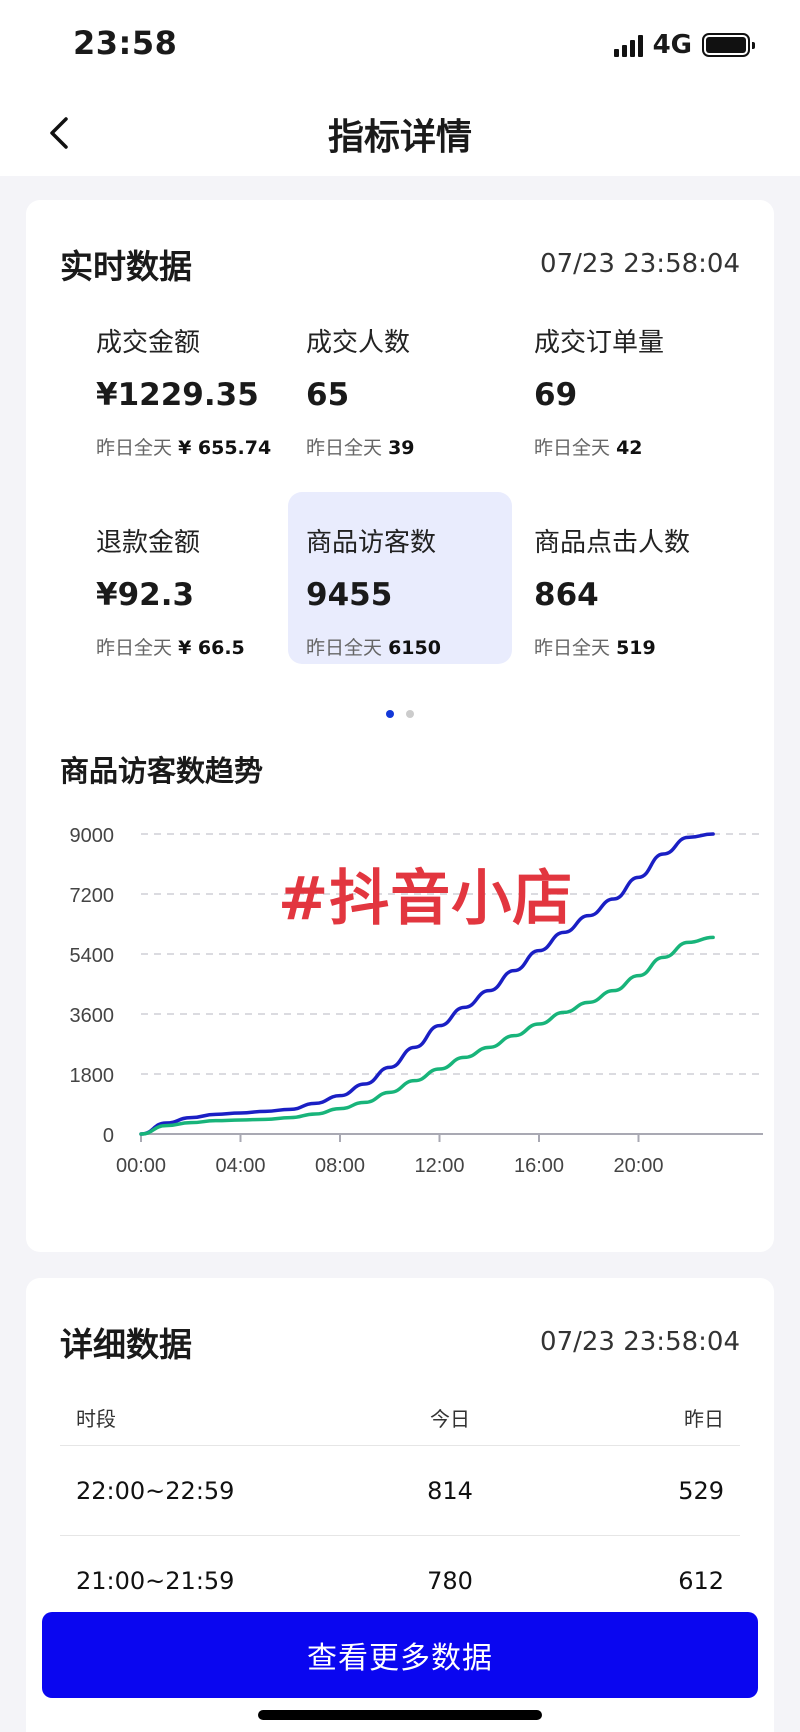 The width and height of the screenshot is (800, 1732). I want to click on metric-previous: 昨日全天 39, so click(409, 446).